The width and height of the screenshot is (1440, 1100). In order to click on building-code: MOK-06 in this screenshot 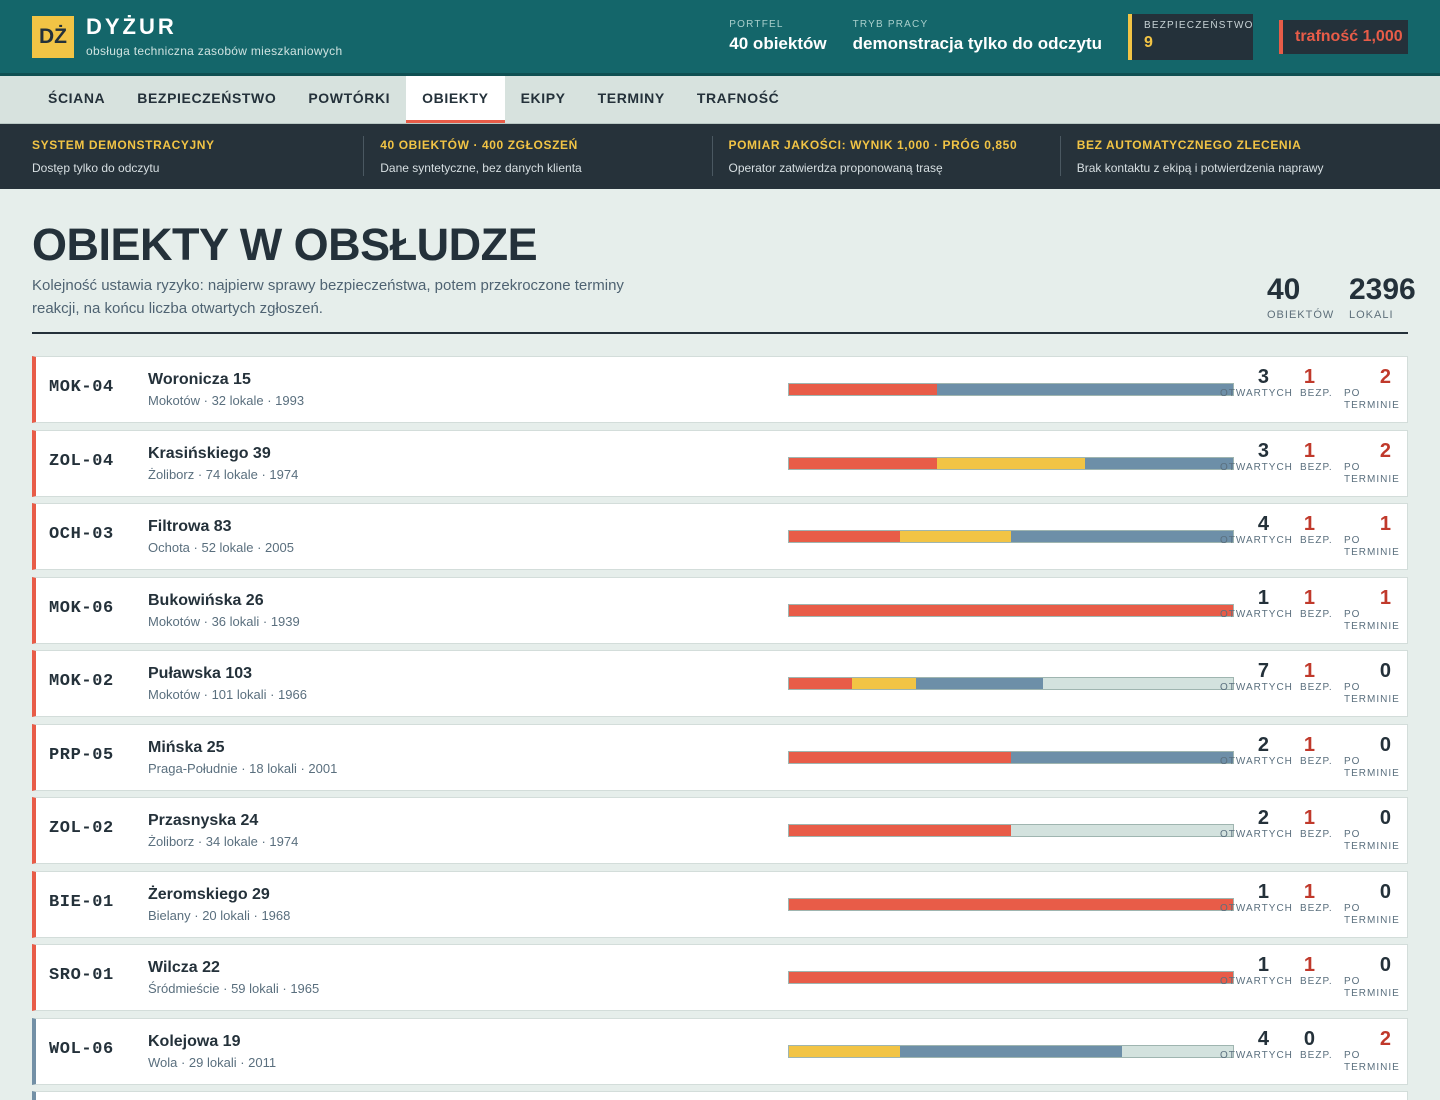, I will do `click(81, 608)`.